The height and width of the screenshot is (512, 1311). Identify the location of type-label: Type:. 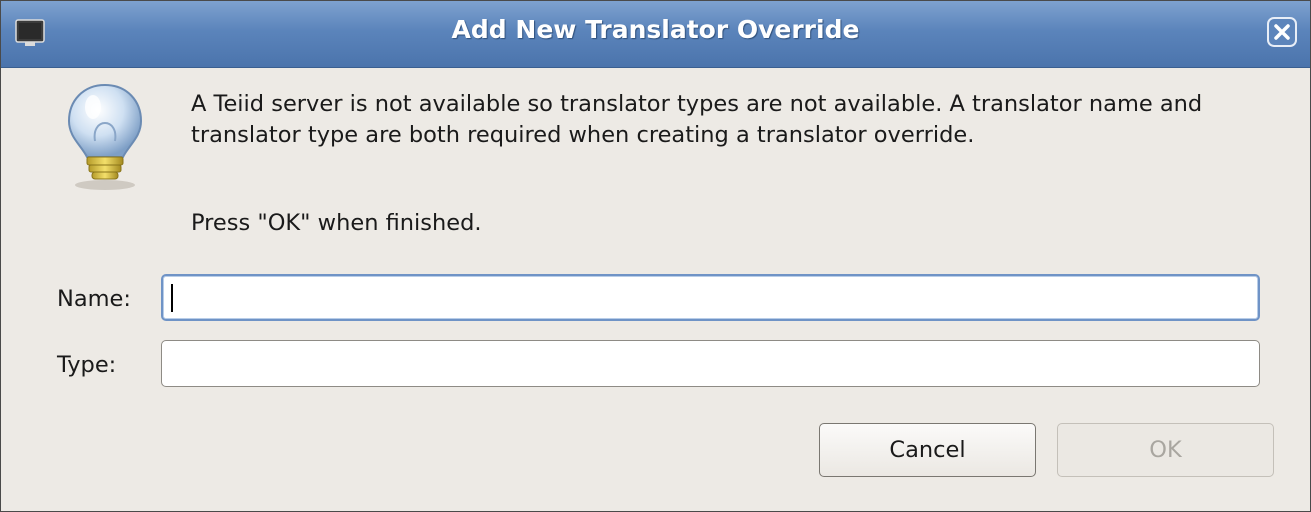
(87, 365).